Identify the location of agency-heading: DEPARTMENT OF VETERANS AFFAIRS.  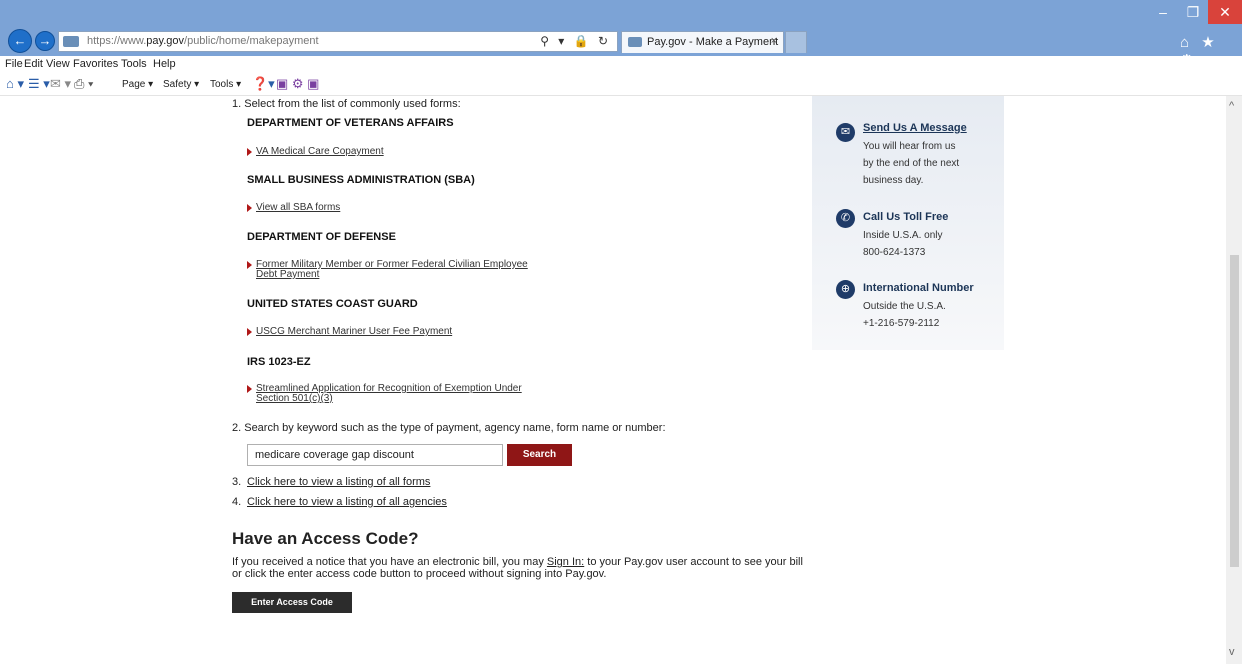
(350, 123).